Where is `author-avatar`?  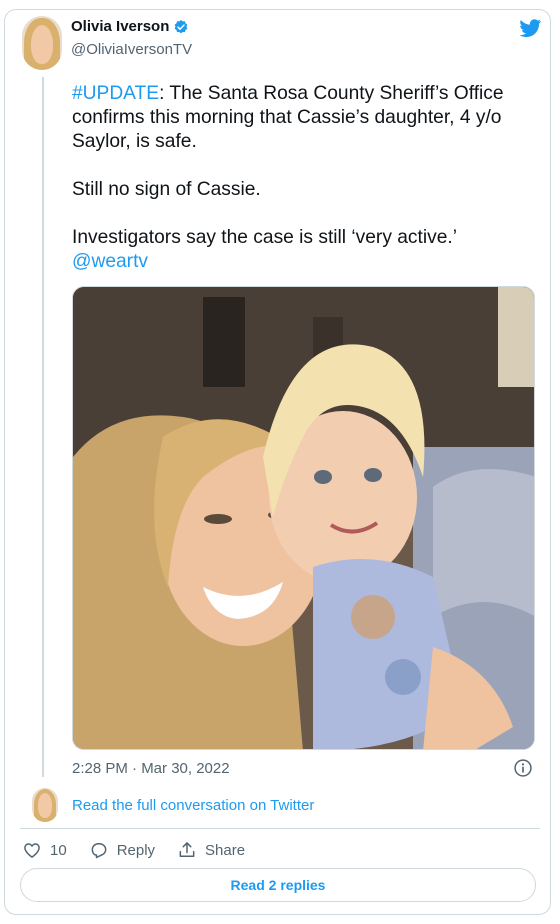 author-avatar is located at coordinates (42, 43).